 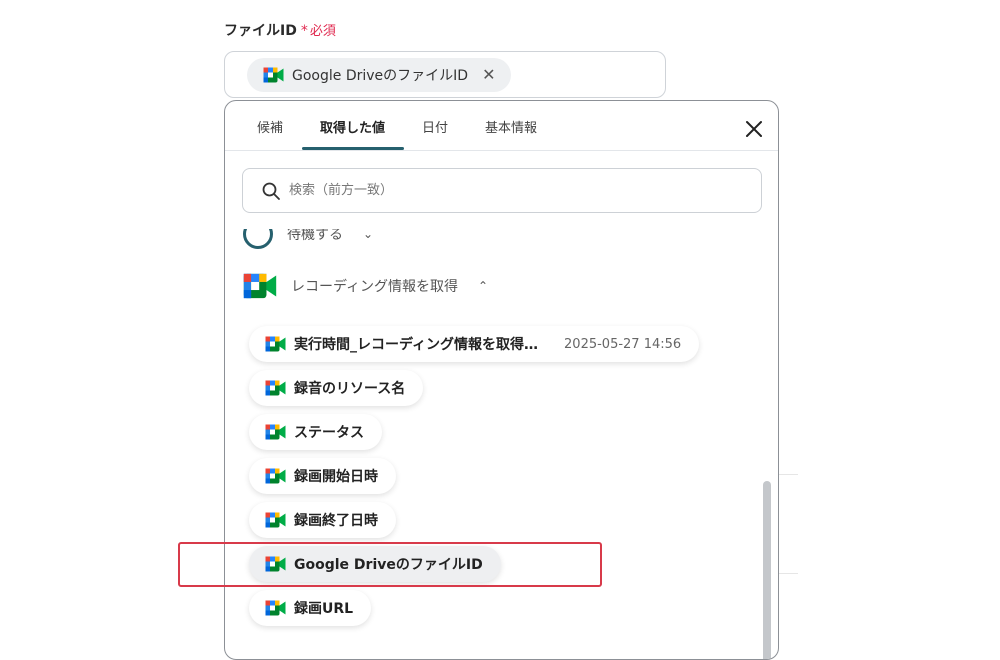 I want to click on search-box, so click(x=502, y=190).